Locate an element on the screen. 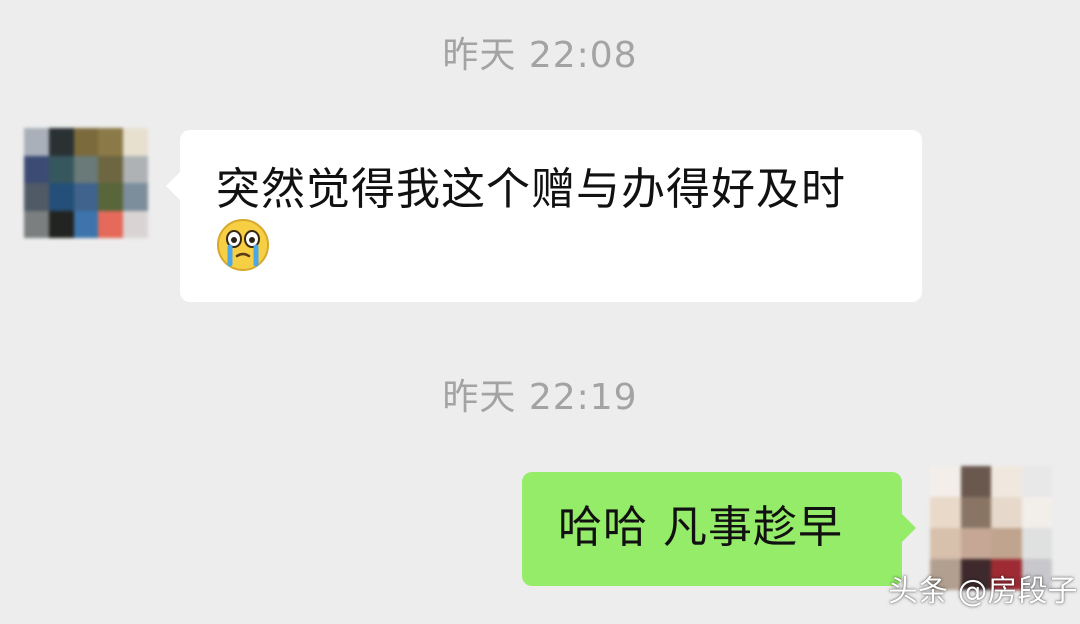 This screenshot has width=1080, height=624. timestamp: 昨天 22:08 is located at coordinates (540, 55).